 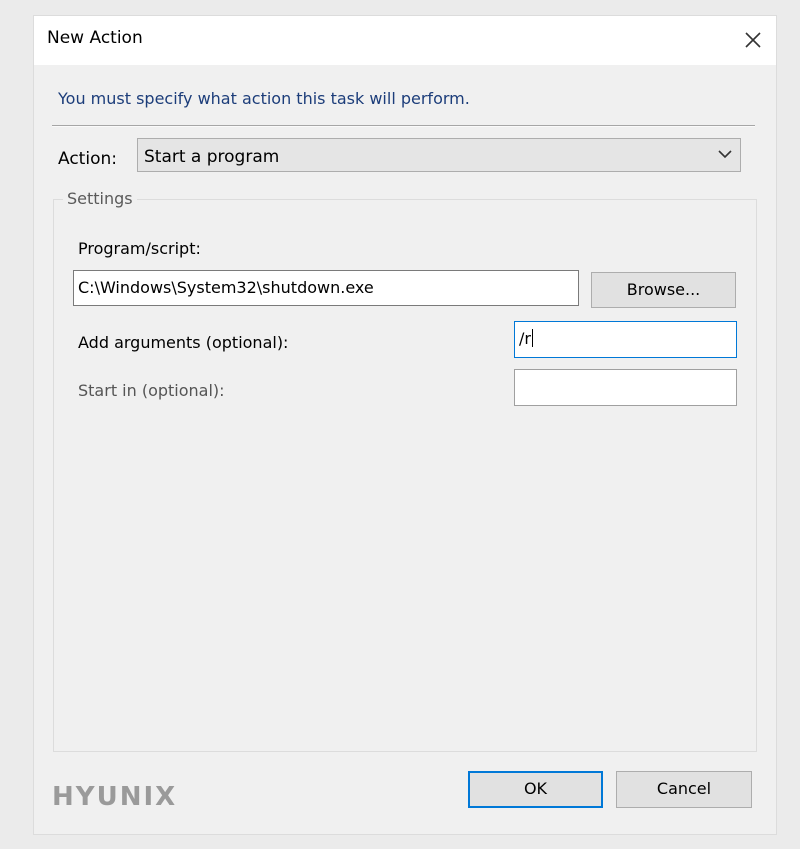 I want to click on add-arguments-label: Add arguments (optional):, so click(x=183, y=342).